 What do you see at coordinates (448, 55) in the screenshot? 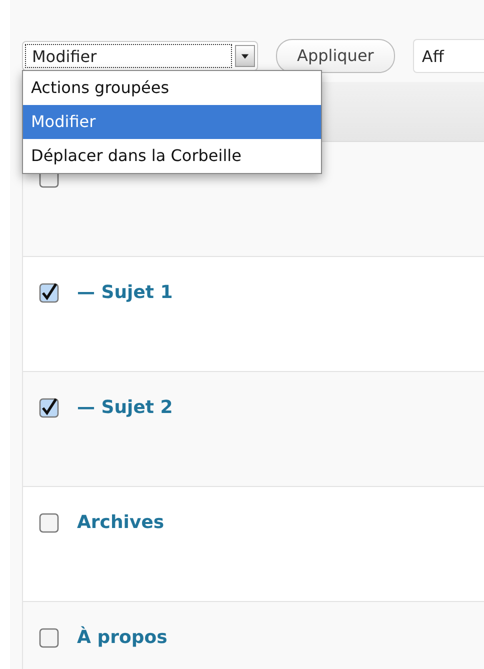
I see `filter-button: Aff` at bounding box center [448, 55].